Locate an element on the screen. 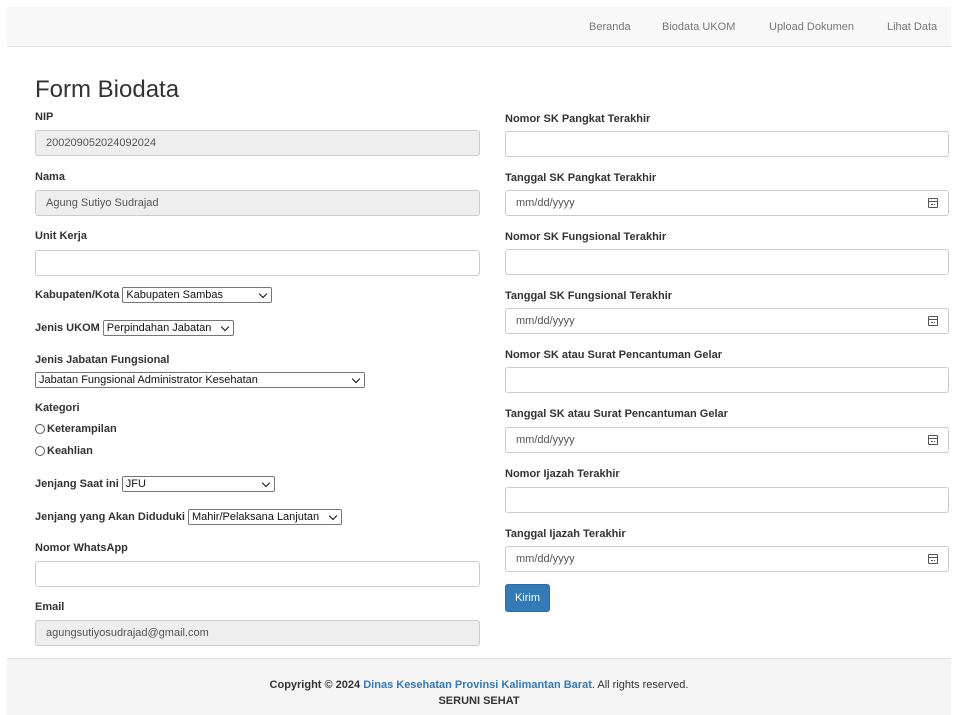 The image size is (958, 715). radio-keahlian: Keahlian is located at coordinates (64, 451).